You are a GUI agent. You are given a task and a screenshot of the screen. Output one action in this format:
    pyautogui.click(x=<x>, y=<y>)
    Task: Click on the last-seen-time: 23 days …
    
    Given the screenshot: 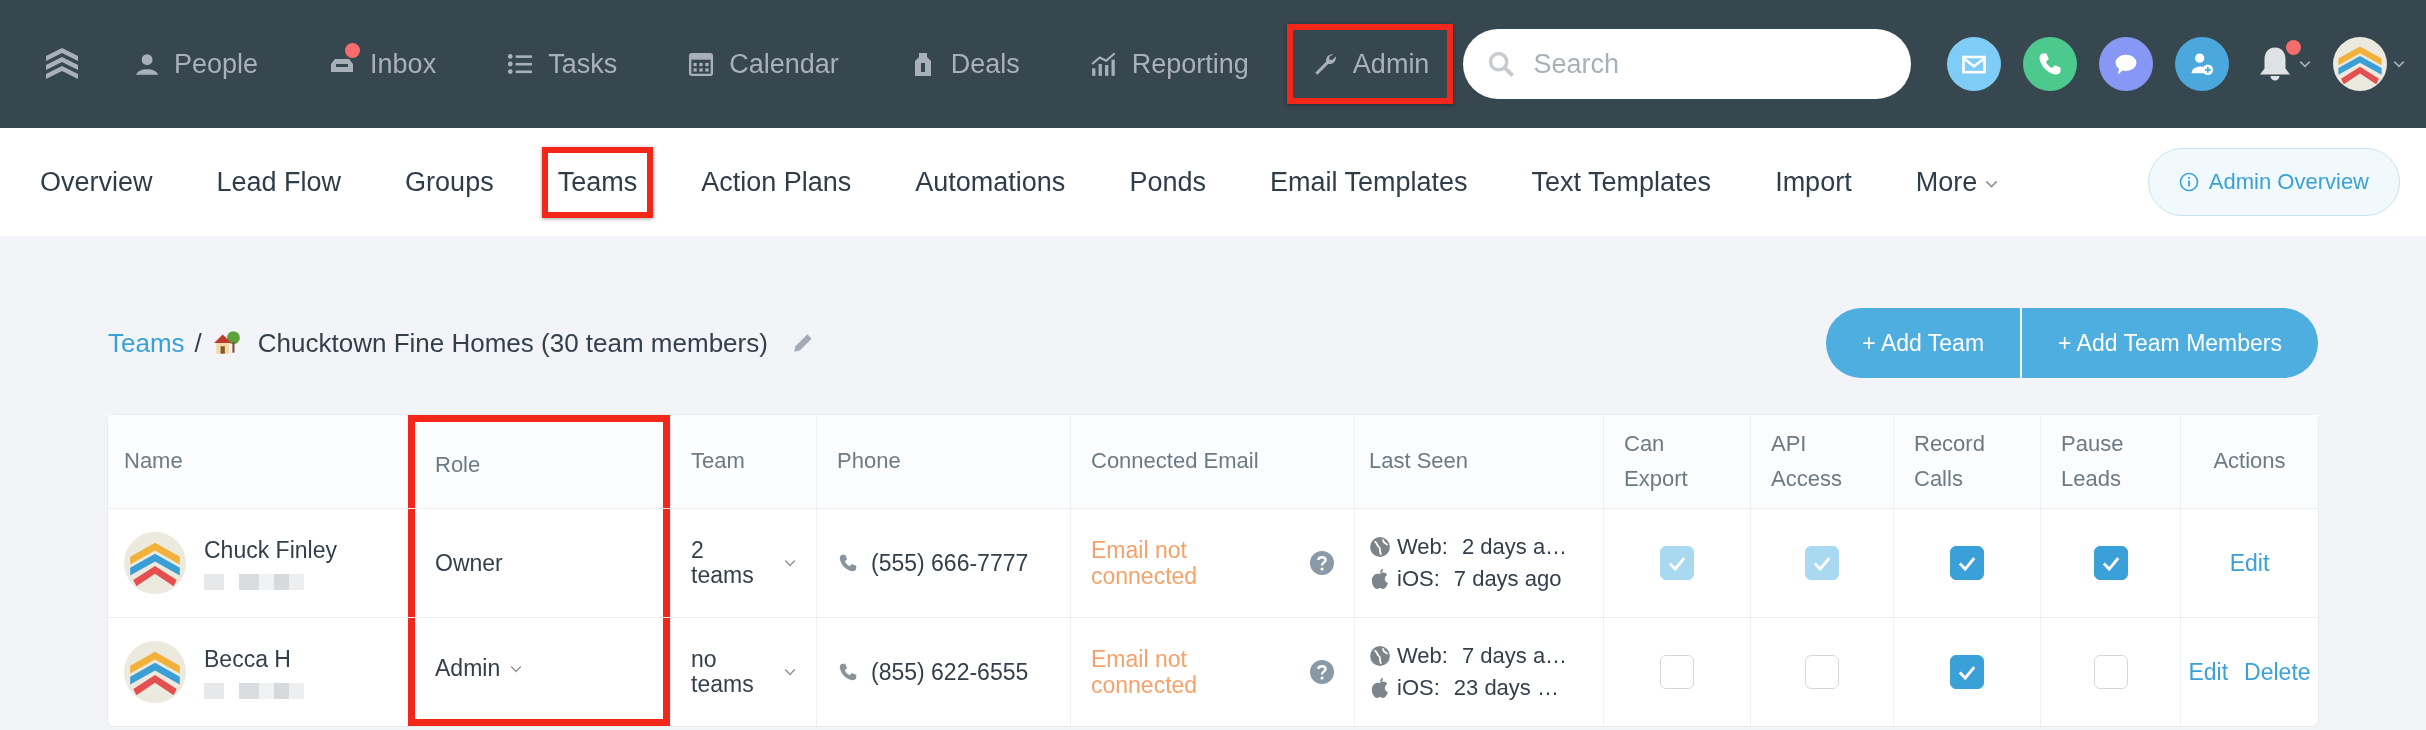 What is the action you would take?
    pyautogui.click(x=1506, y=688)
    